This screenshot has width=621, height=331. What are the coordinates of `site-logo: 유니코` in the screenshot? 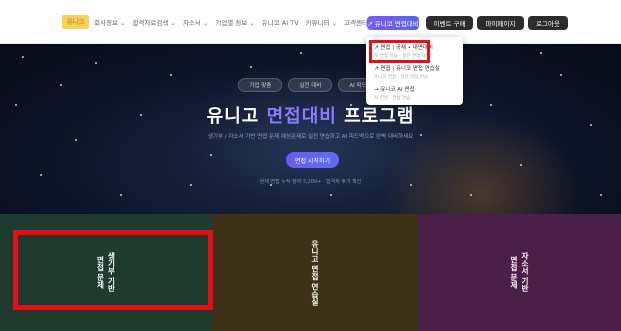 It's located at (75, 22).